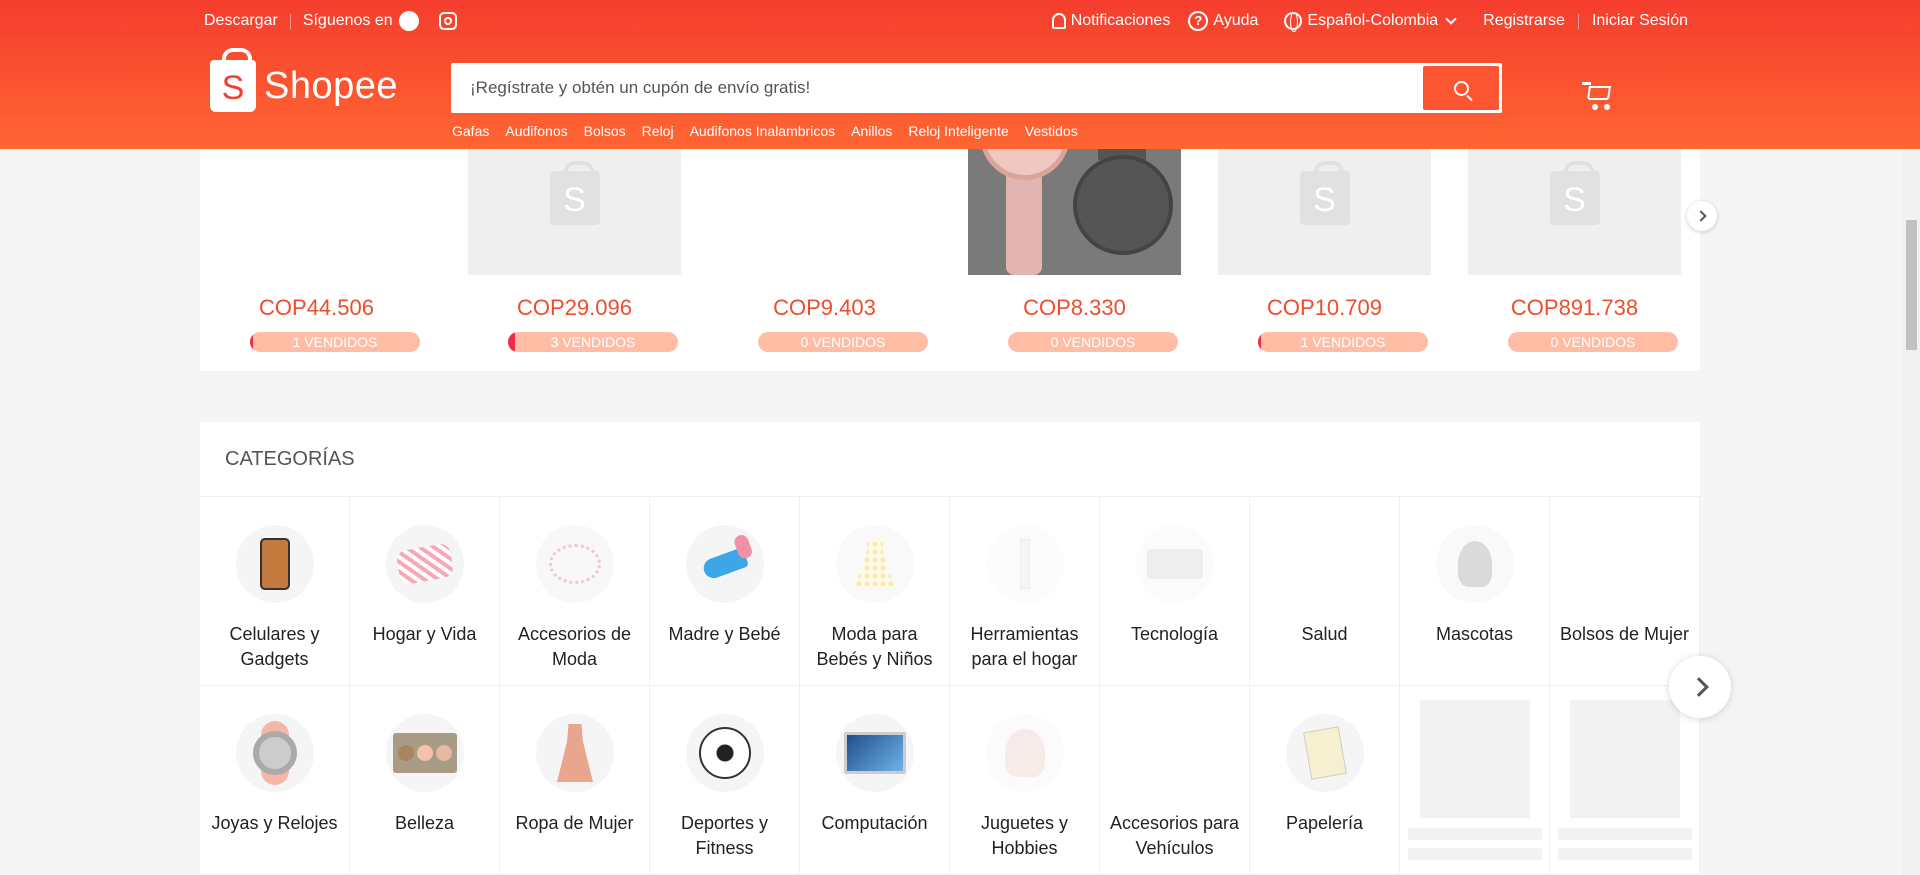 The width and height of the screenshot is (1920, 875). What do you see at coordinates (574, 307) in the screenshot?
I see `product-price: COP29.096` at bounding box center [574, 307].